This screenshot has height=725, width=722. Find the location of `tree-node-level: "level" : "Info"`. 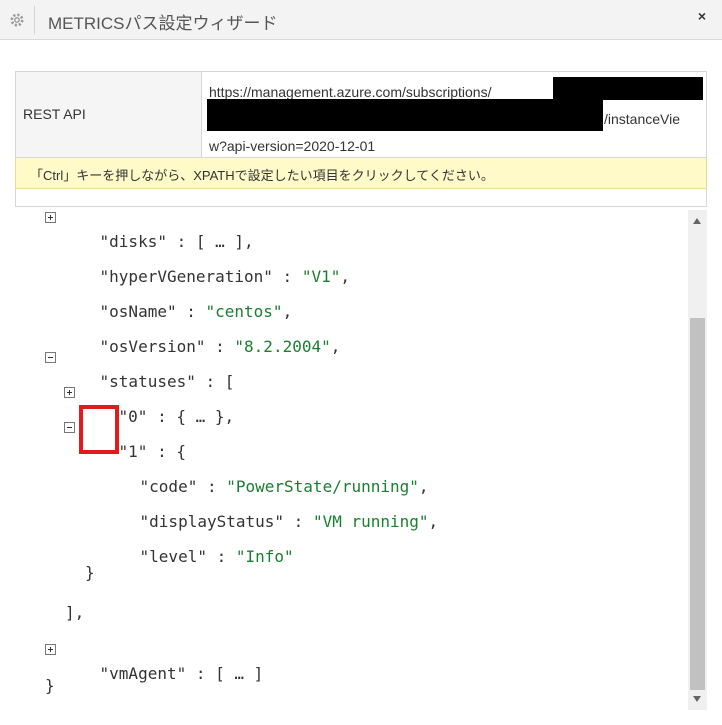

tree-node-level: "level" : "Info" is located at coordinates (197, 543).